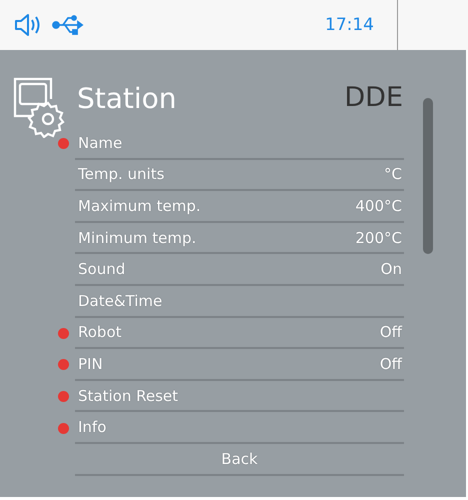 The width and height of the screenshot is (468, 500). What do you see at coordinates (391, 269) in the screenshot?
I see `item-value: On` at bounding box center [391, 269].